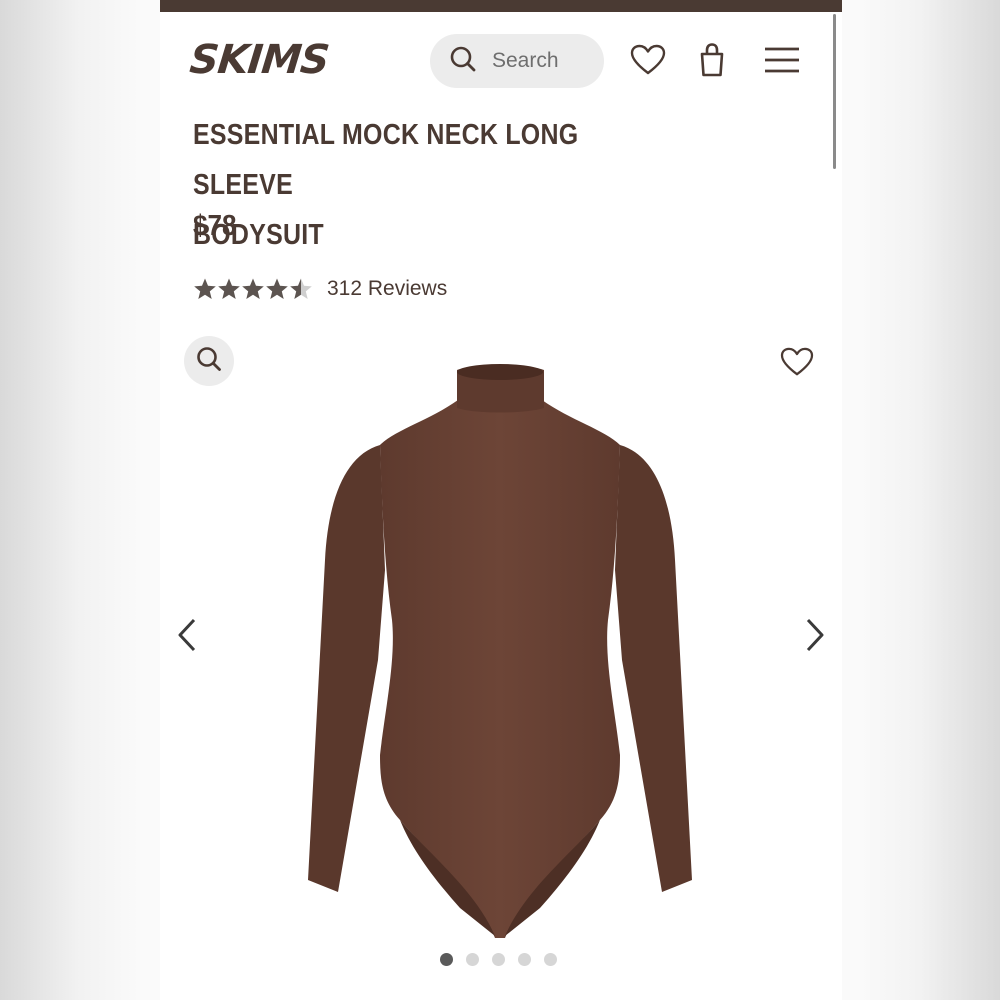  What do you see at coordinates (463, 61) in the screenshot?
I see `search-icon` at bounding box center [463, 61].